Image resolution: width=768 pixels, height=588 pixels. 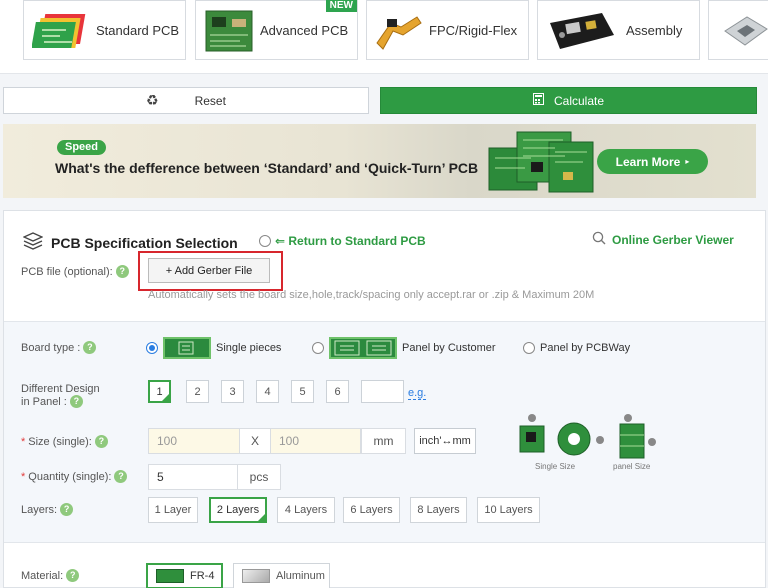 What do you see at coordinates (447, 30) in the screenshot?
I see `tab-fpc-rigid-flex: FPC/Rigid-Flex` at bounding box center [447, 30].